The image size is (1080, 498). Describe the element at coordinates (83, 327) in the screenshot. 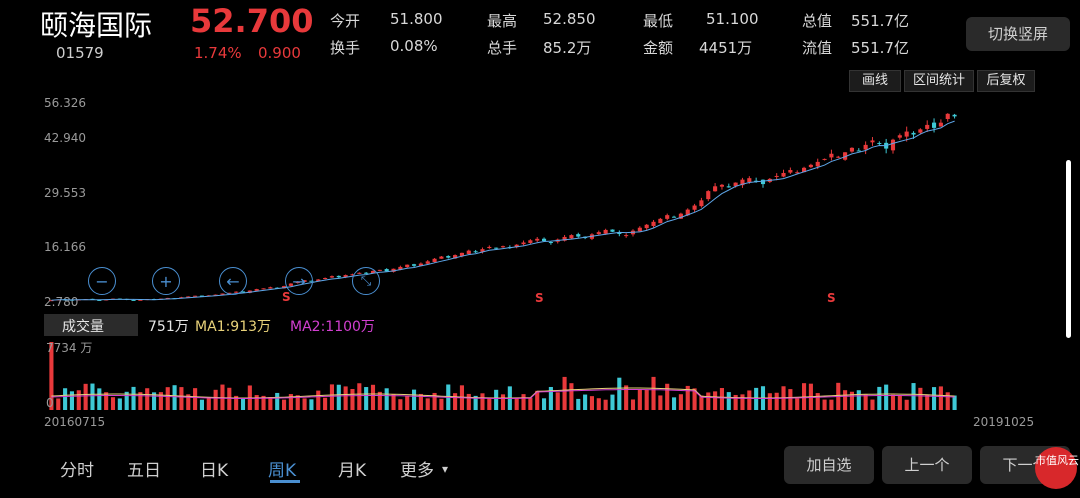

I see `indicator-label: 成交量` at that location.